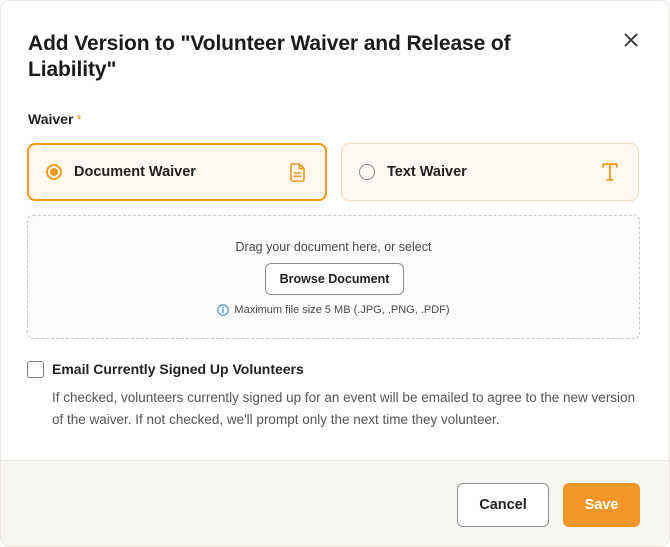 This screenshot has width=670, height=547. What do you see at coordinates (51, 119) in the screenshot?
I see `waiver-label-text: Waiver` at bounding box center [51, 119].